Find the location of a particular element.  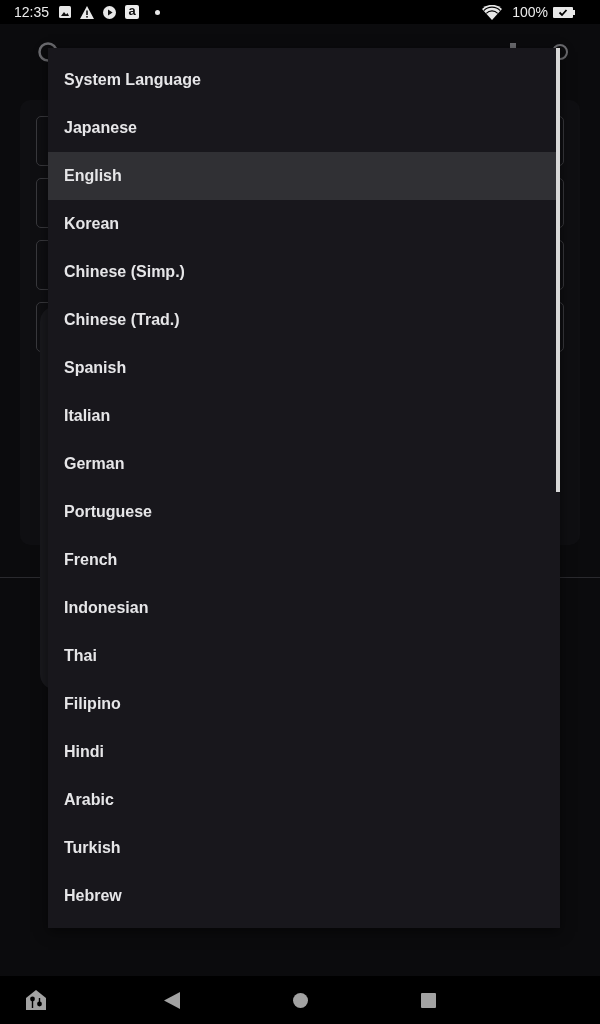

language-option: Korean is located at coordinates (304, 224).